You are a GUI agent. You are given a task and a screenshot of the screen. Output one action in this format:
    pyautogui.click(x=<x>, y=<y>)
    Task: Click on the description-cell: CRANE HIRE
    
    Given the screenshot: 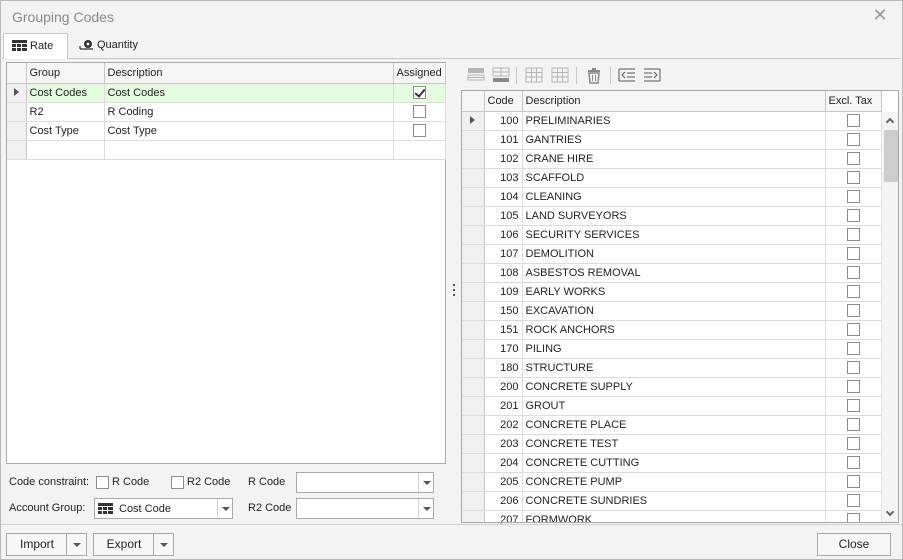 What is the action you would take?
    pyautogui.click(x=674, y=159)
    